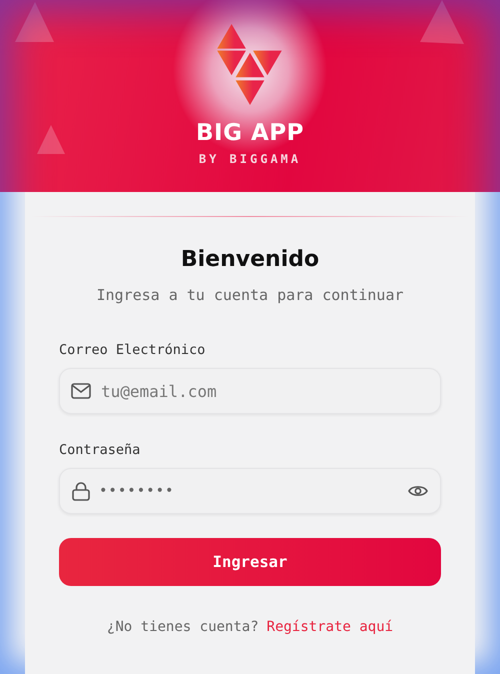 The image size is (500, 674). What do you see at coordinates (250, 295) in the screenshot?
I see `login-subheading: Ingresa a tu cuenta para continuar` at bounding box center [250, 295].